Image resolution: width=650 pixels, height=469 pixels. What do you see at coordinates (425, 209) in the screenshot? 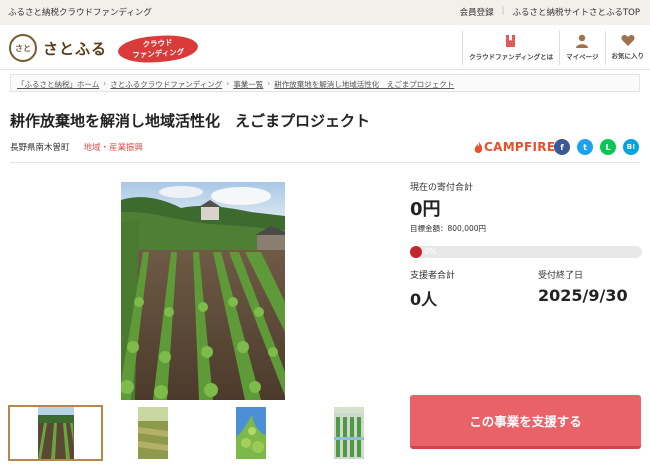
I see `current-donation-value: 0円` at bounding box center [425, 209].